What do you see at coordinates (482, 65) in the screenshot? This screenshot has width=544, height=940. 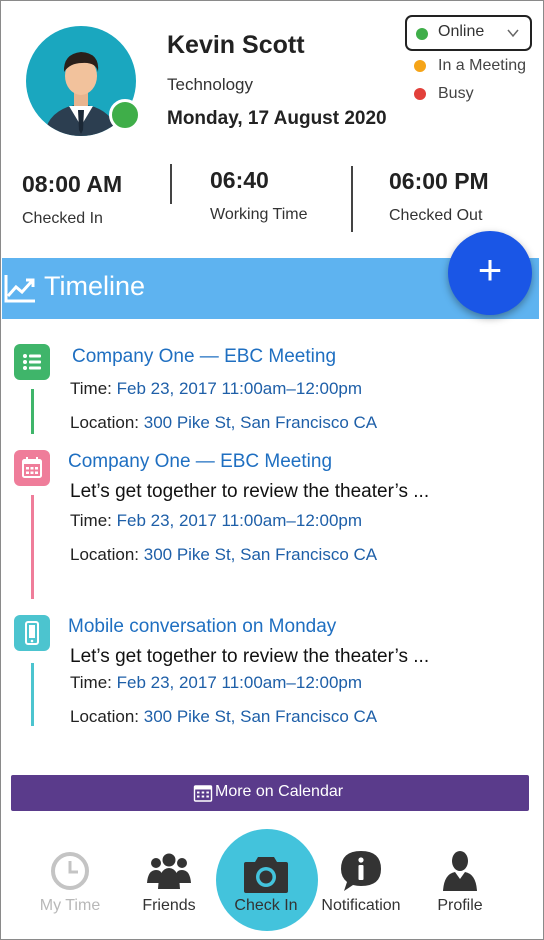 I see `status-option-label: In a Meeting` at bounding box center [482, 65].